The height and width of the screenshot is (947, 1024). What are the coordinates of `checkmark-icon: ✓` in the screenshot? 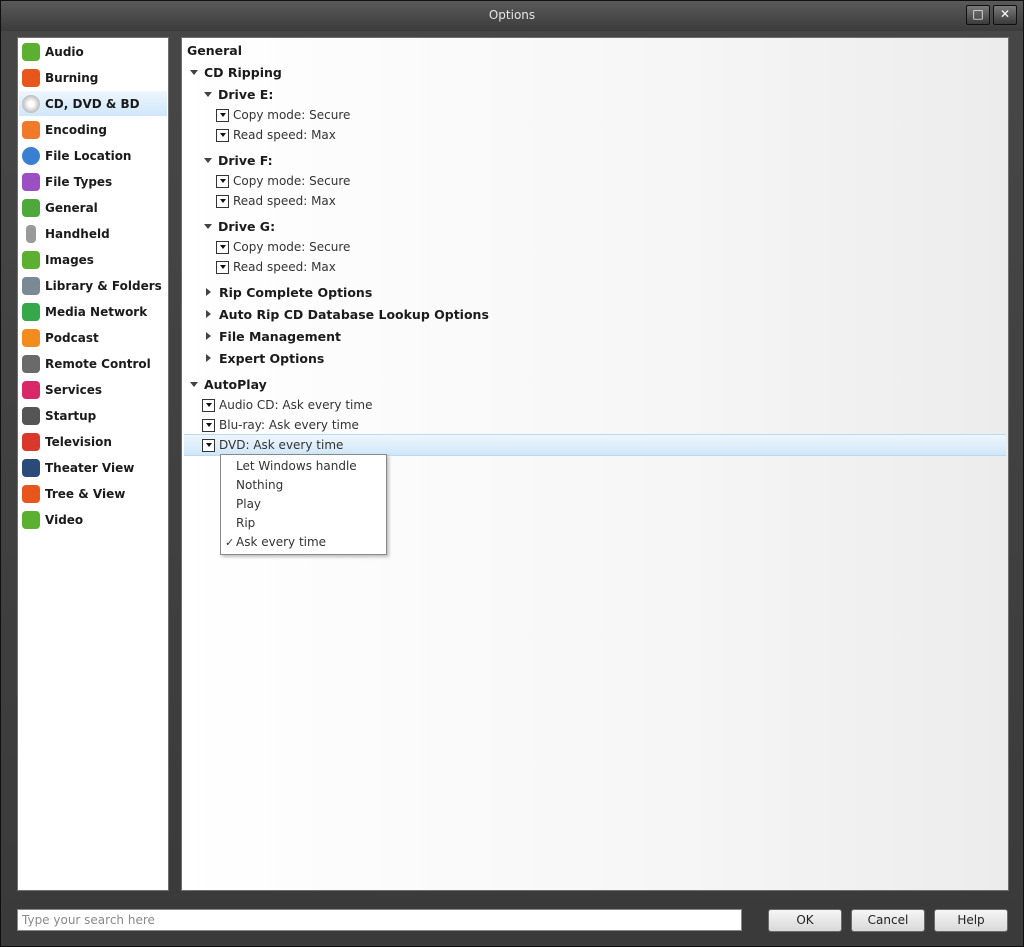 It's located at (230, 542).